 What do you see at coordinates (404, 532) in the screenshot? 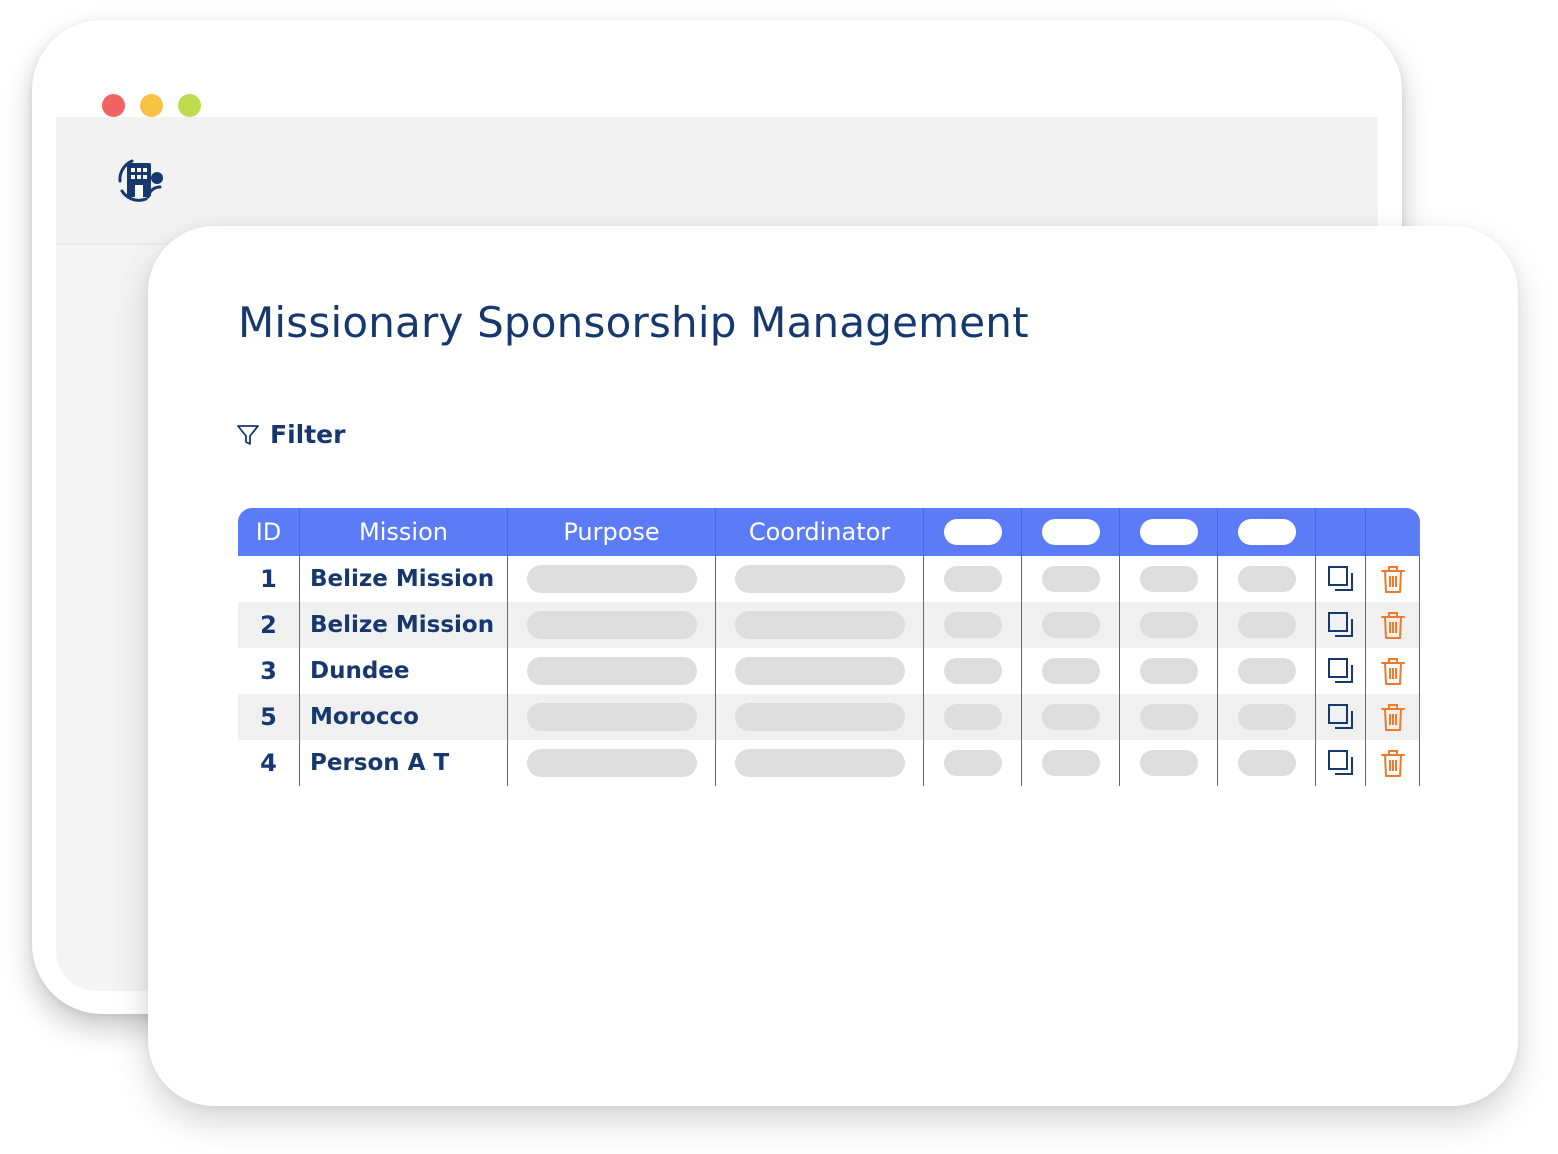
I see `column-header-mission: Mission` at bounding box center [404, 532].